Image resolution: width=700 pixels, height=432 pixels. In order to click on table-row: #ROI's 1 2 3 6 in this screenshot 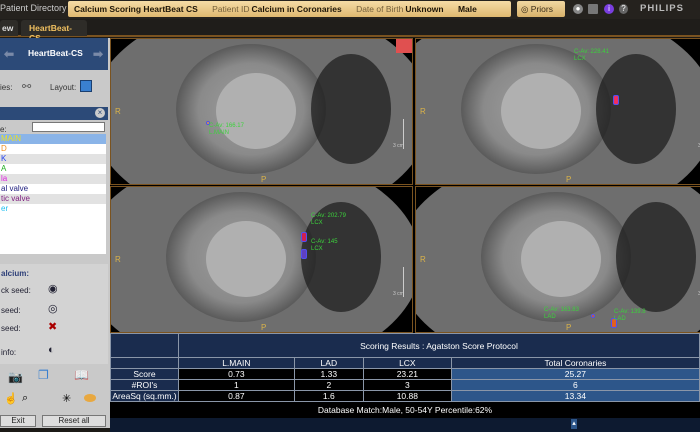, I will do `click(405, 385)`.